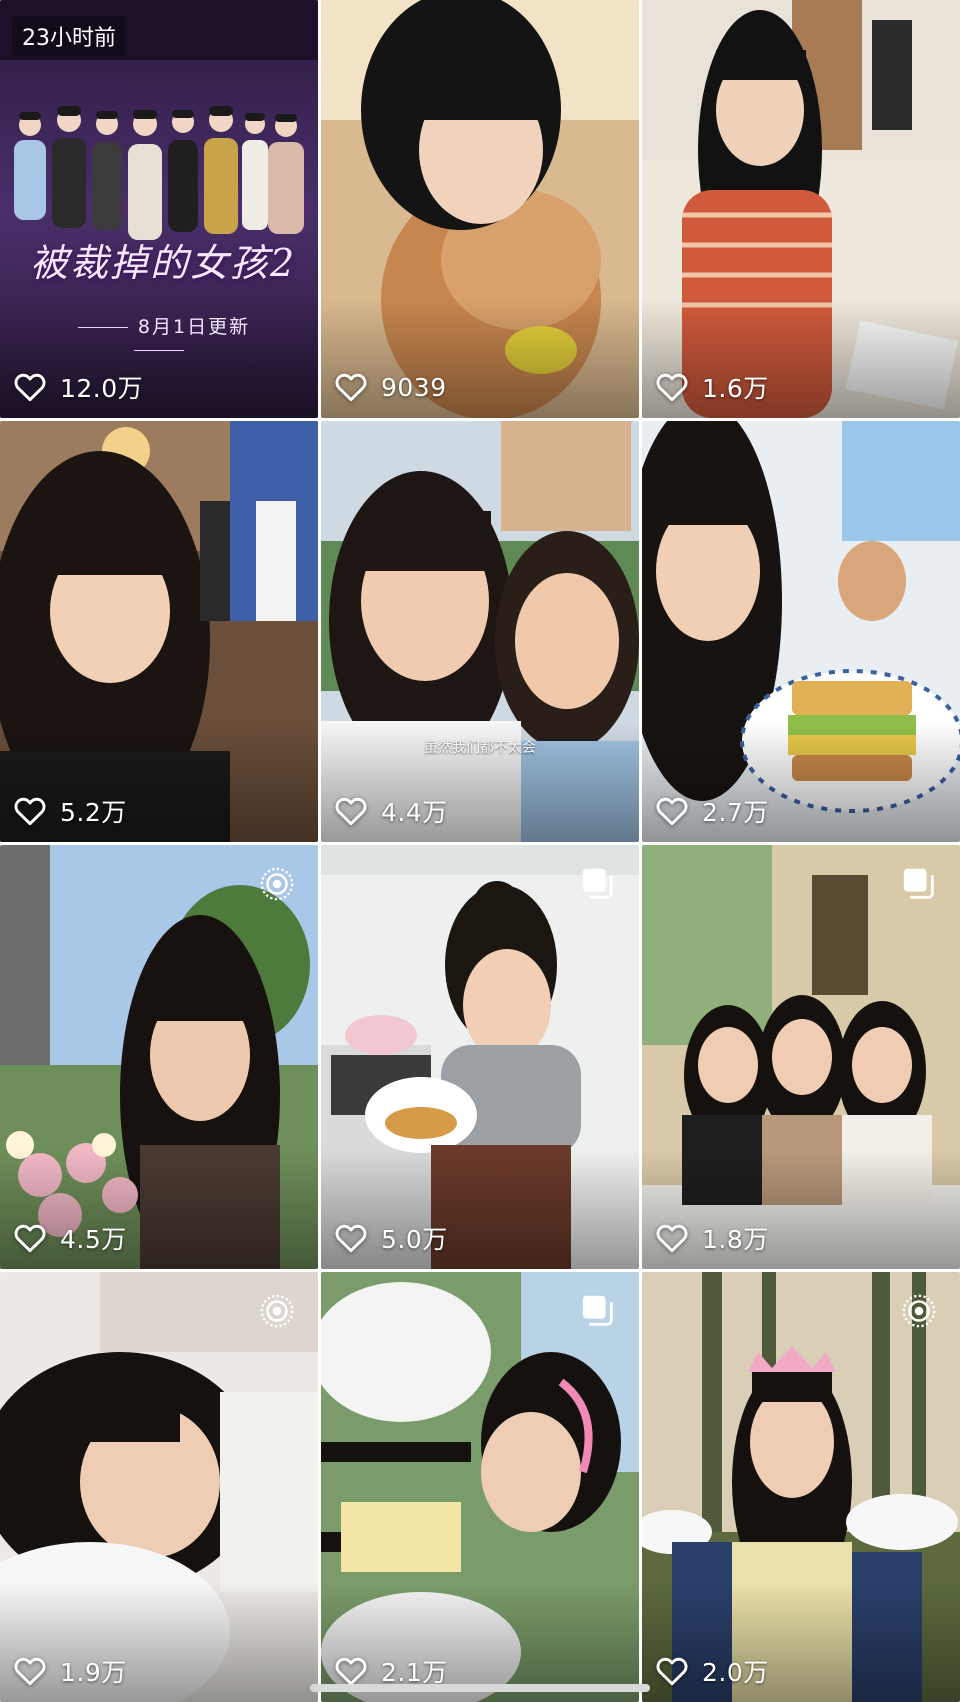 The image size is (960, 1702). I want to click on post-tile-4: 5.2万, so click(159, 631).